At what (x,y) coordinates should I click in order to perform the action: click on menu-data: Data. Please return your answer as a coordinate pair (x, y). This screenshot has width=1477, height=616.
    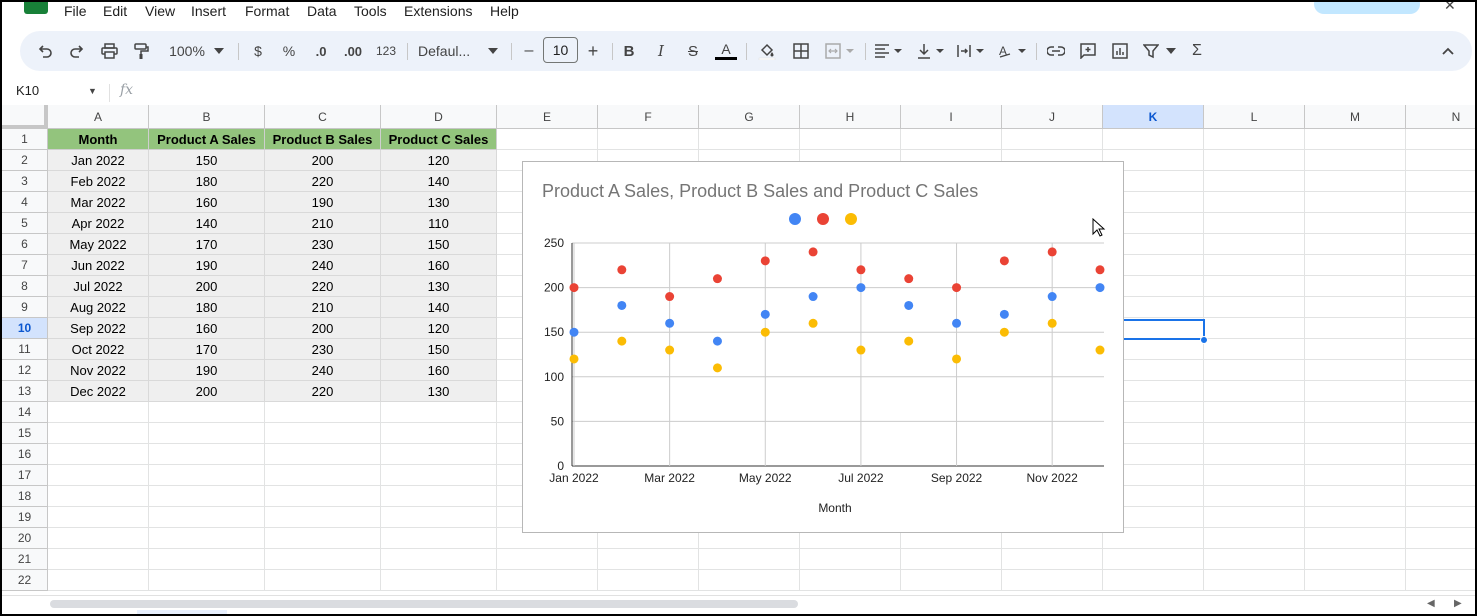
    Looking at the image, I should click on (322, 11).